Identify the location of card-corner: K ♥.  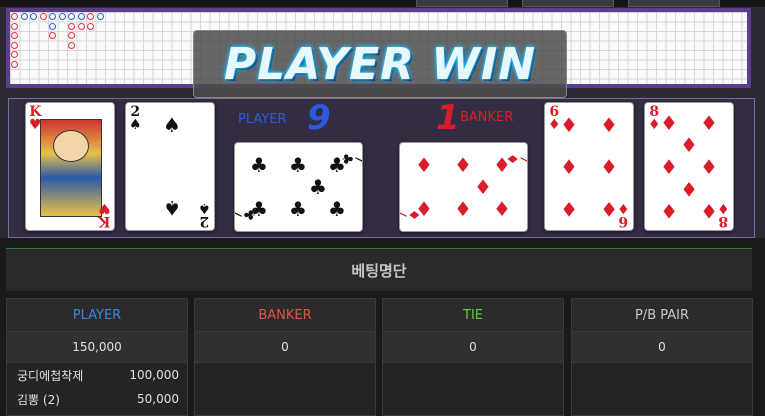
(104, 214).